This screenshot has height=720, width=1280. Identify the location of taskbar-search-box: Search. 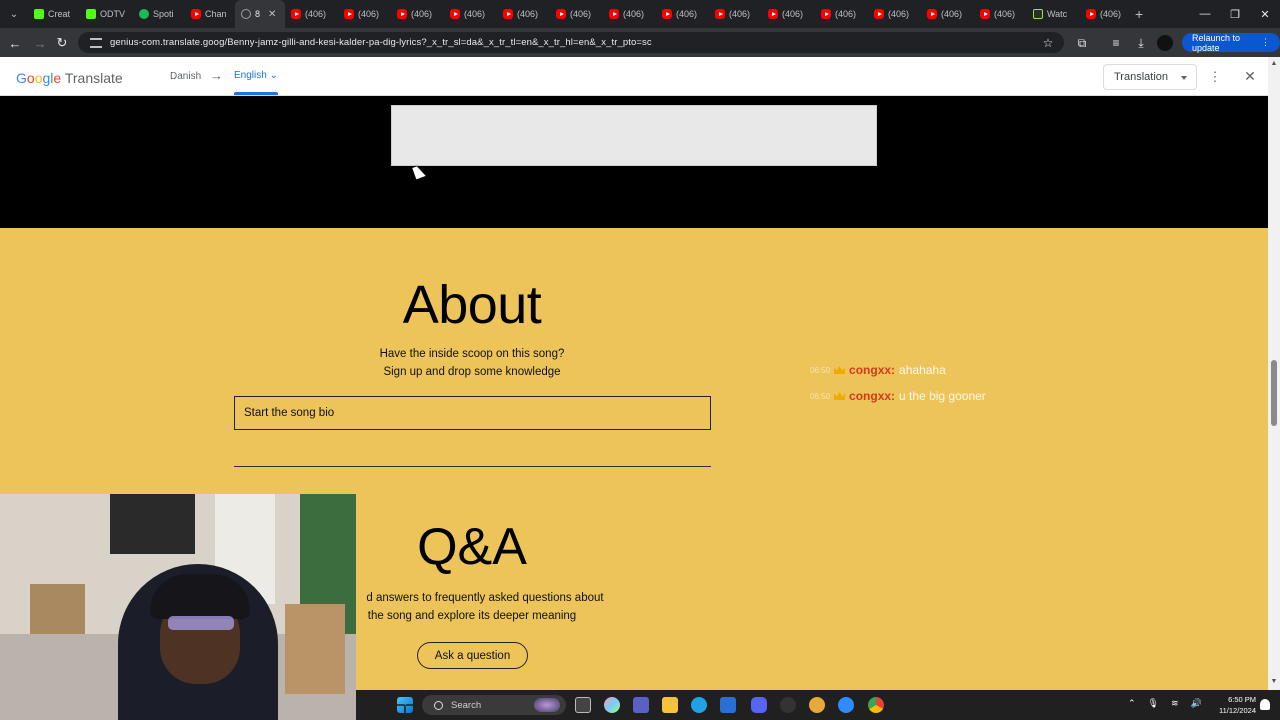
(494, 705).